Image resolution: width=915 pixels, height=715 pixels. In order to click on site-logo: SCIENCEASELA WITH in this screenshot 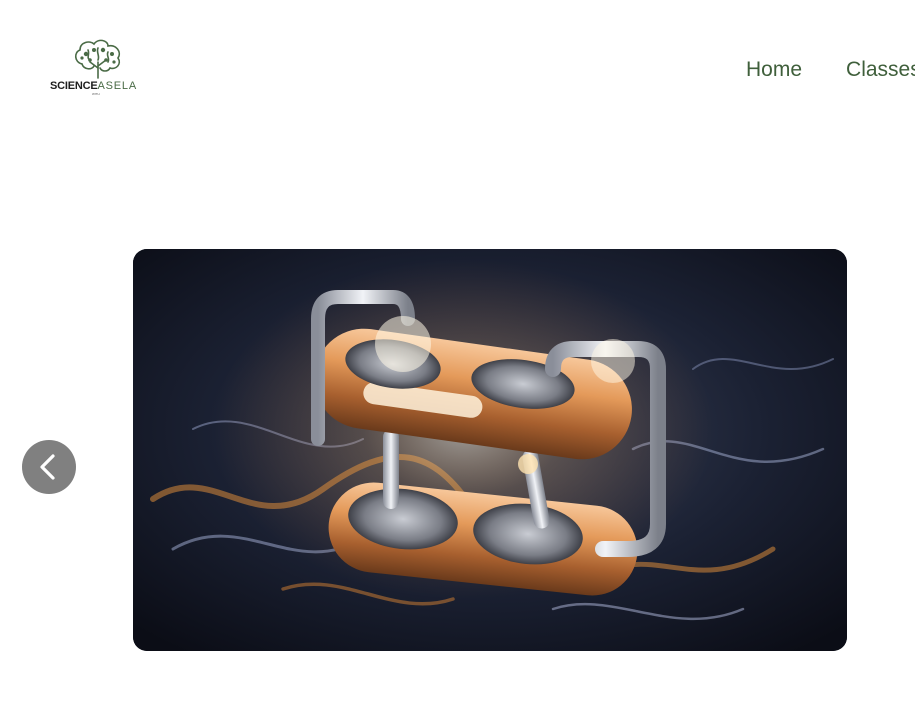, I will do `click(98, 68)`.